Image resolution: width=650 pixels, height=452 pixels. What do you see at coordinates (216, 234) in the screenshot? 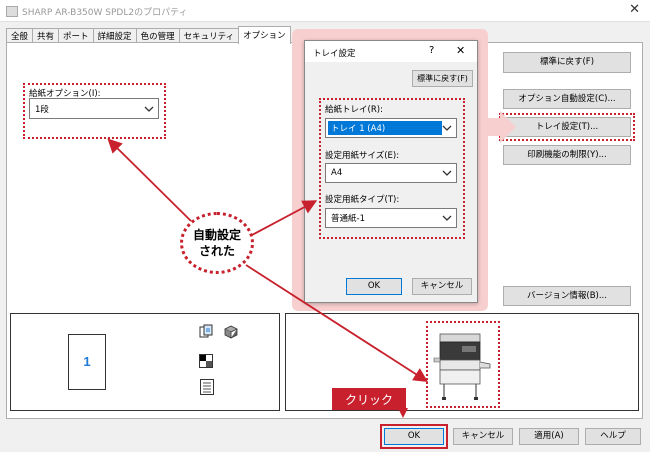
I see `callout-line-1: 自動設定` at bounding box center [216, 234].